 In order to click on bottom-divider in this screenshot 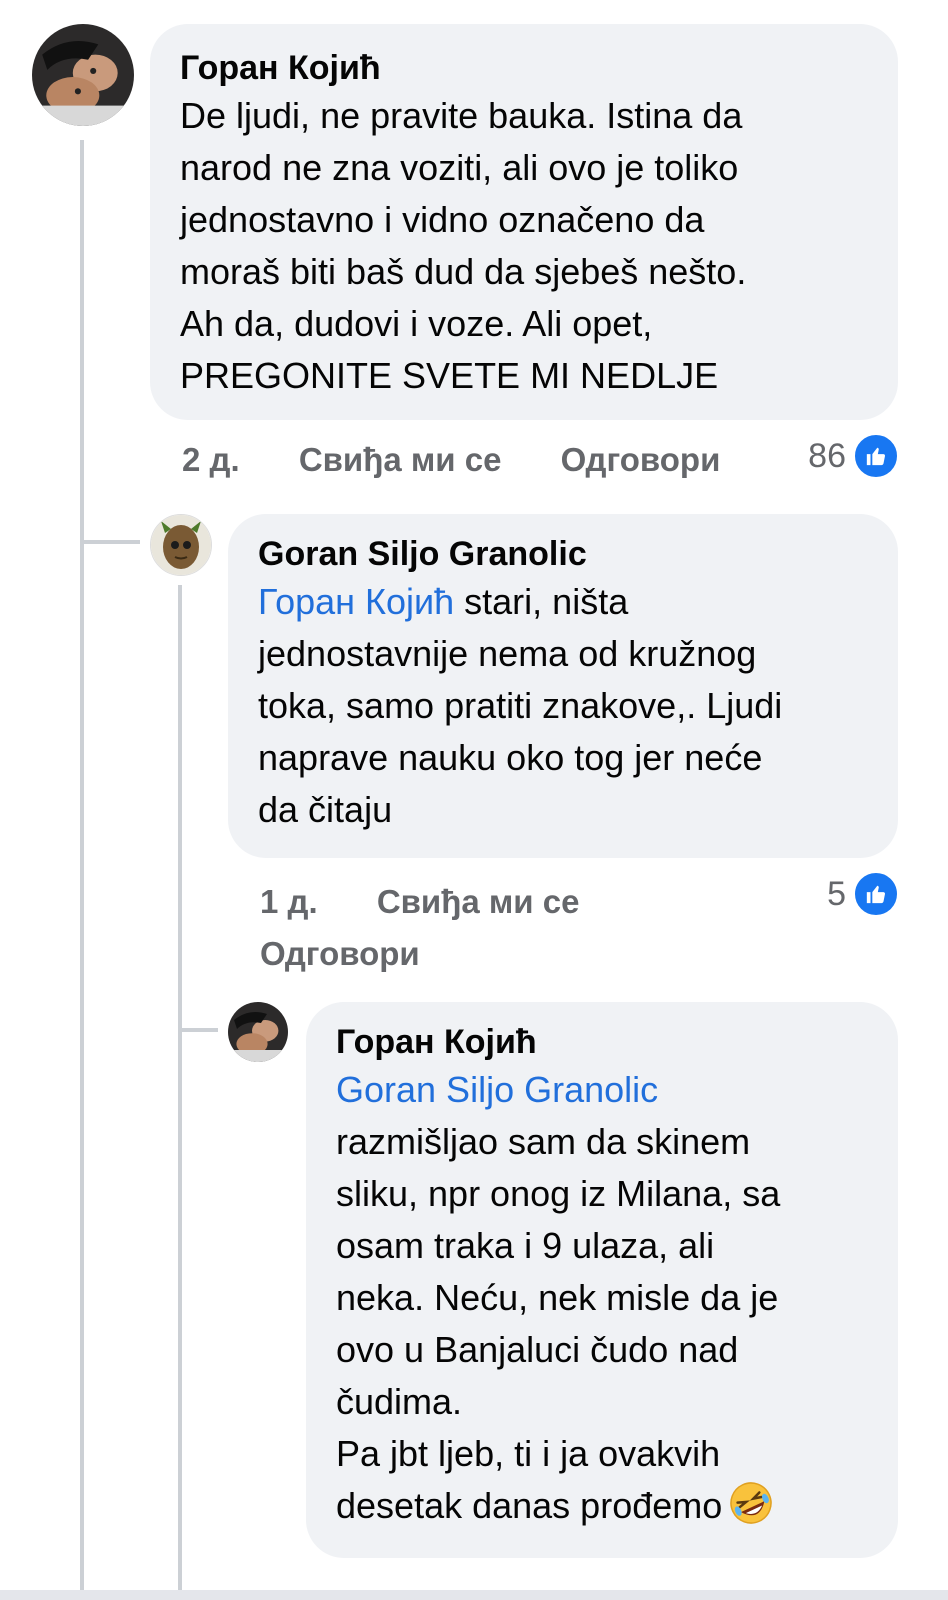, I will do `click(474, 1595)`.